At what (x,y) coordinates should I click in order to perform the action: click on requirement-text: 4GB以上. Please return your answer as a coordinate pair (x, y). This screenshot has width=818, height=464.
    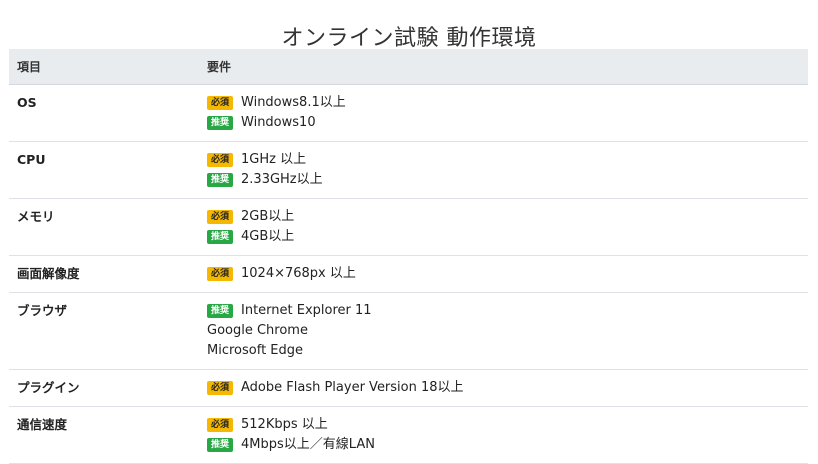
    Looking at the image, I should click on (268, 236).